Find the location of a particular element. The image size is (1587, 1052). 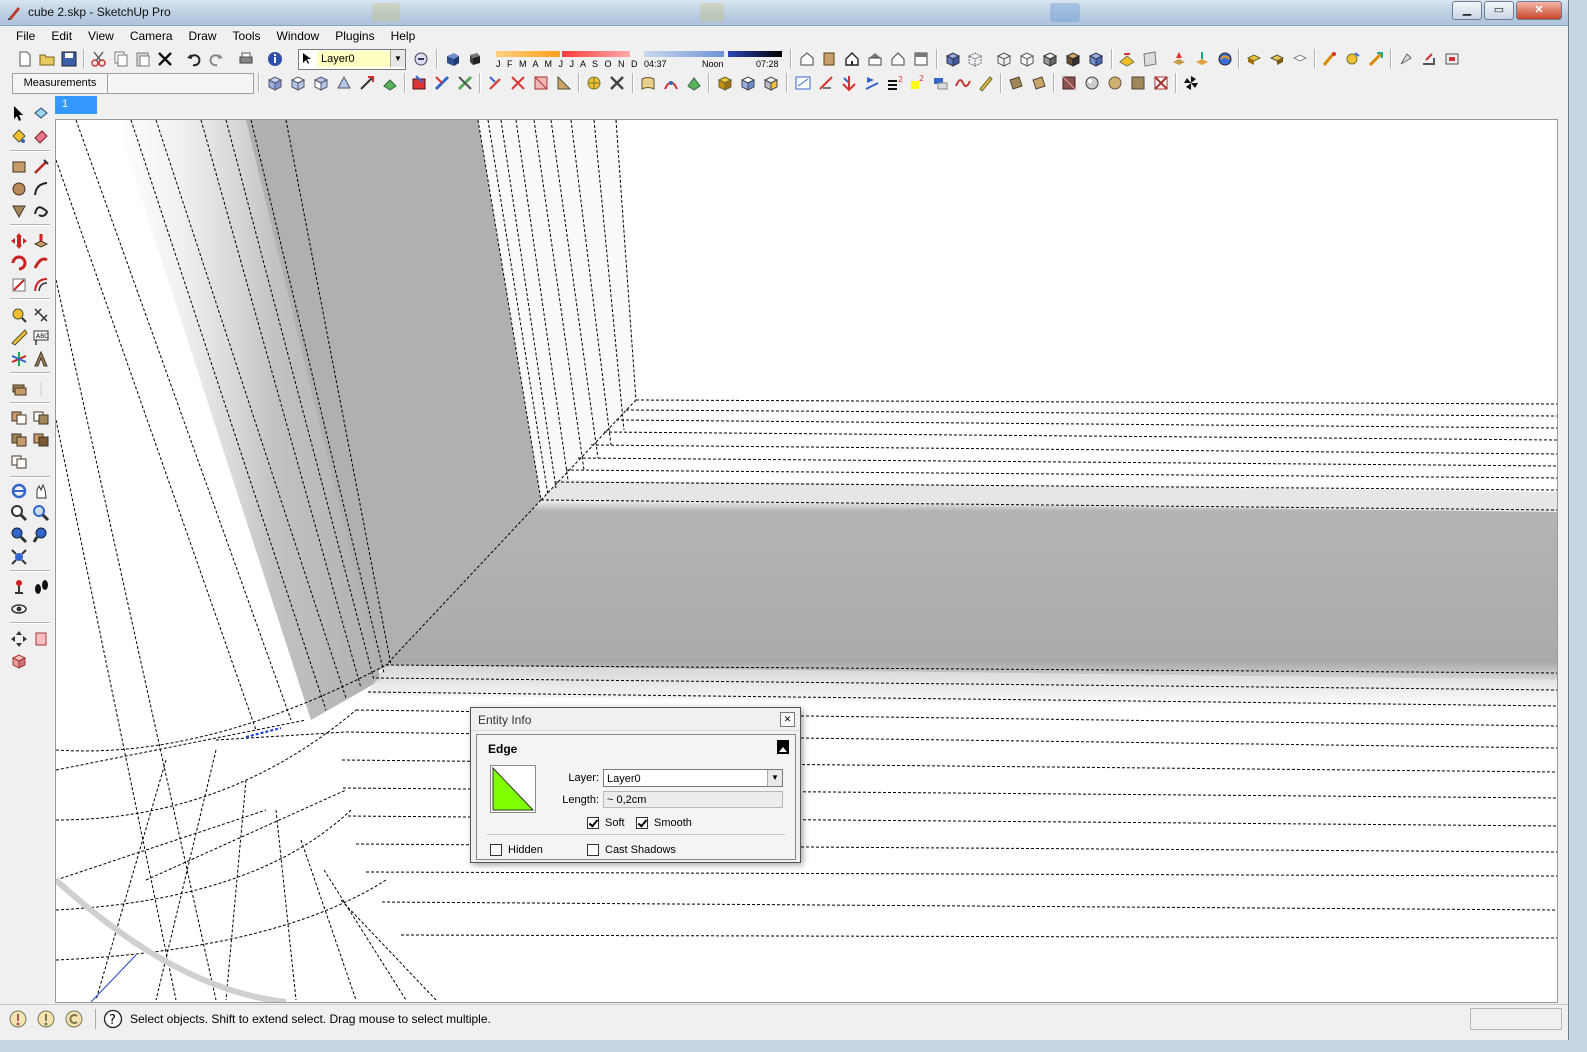

shaded-style-icon is located at coordinates (1050, 59).